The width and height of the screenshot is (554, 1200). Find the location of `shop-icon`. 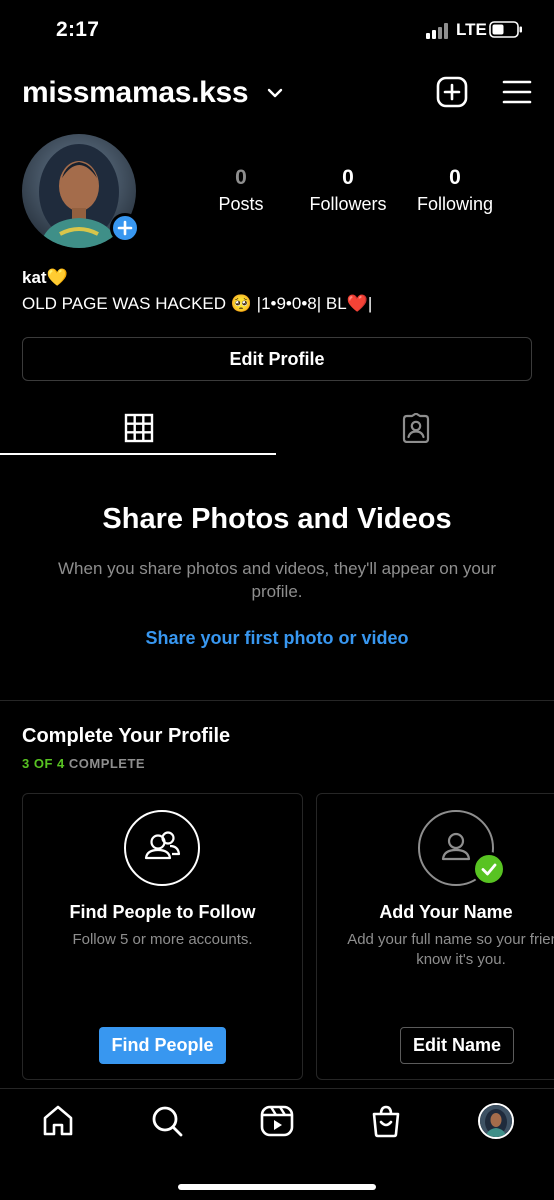

shop-icon is located at coordinates (386, 1121).